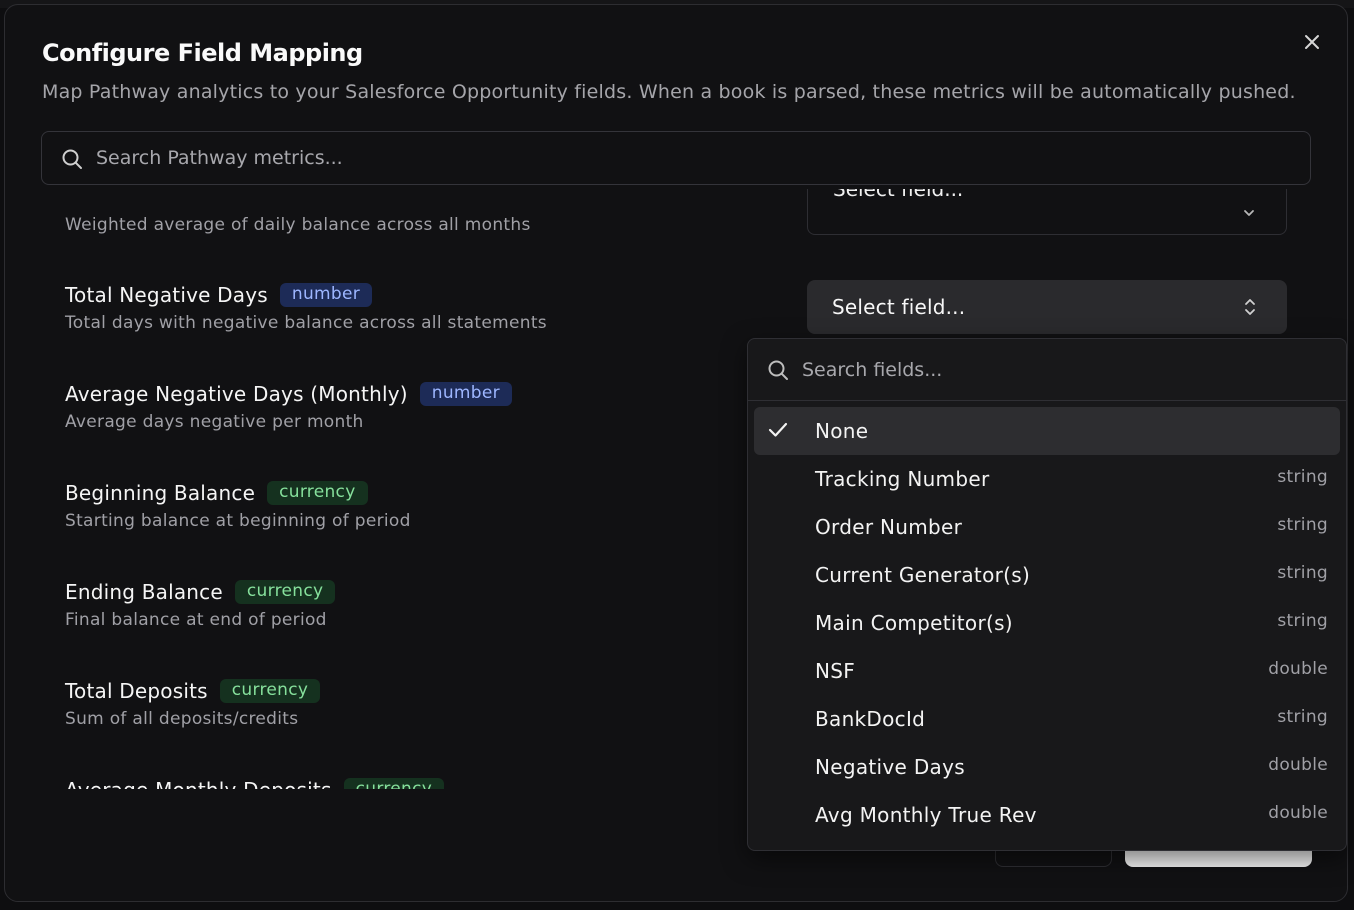 Image resolution: width=1354 pixels, height=910 pixels. I want to click on option-label: Order Number, so click(889, 527).